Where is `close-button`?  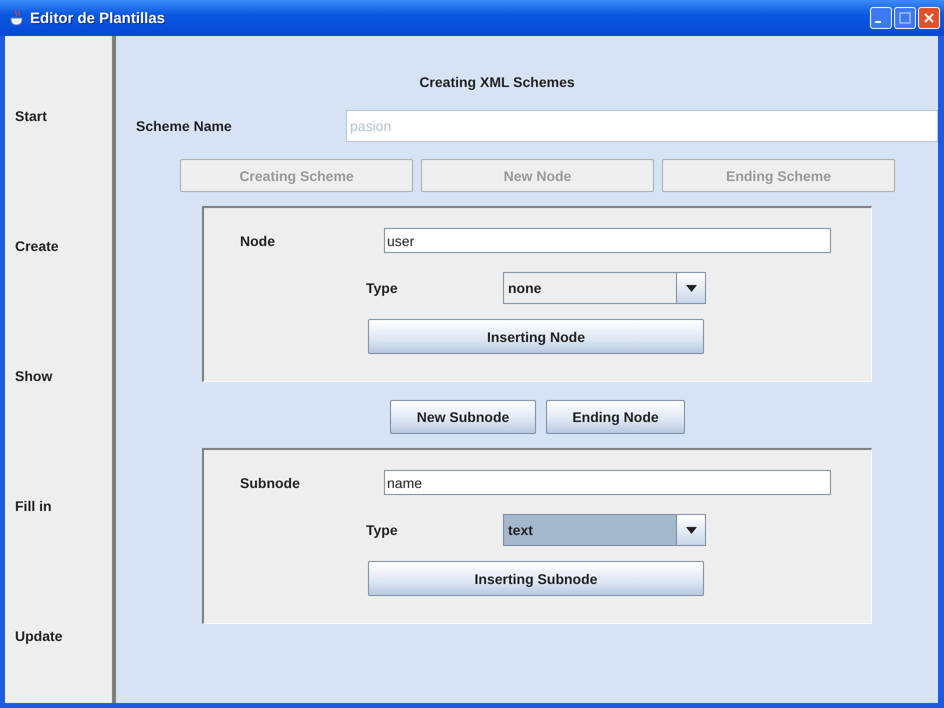
close-button is located at coordinates (929, 18).